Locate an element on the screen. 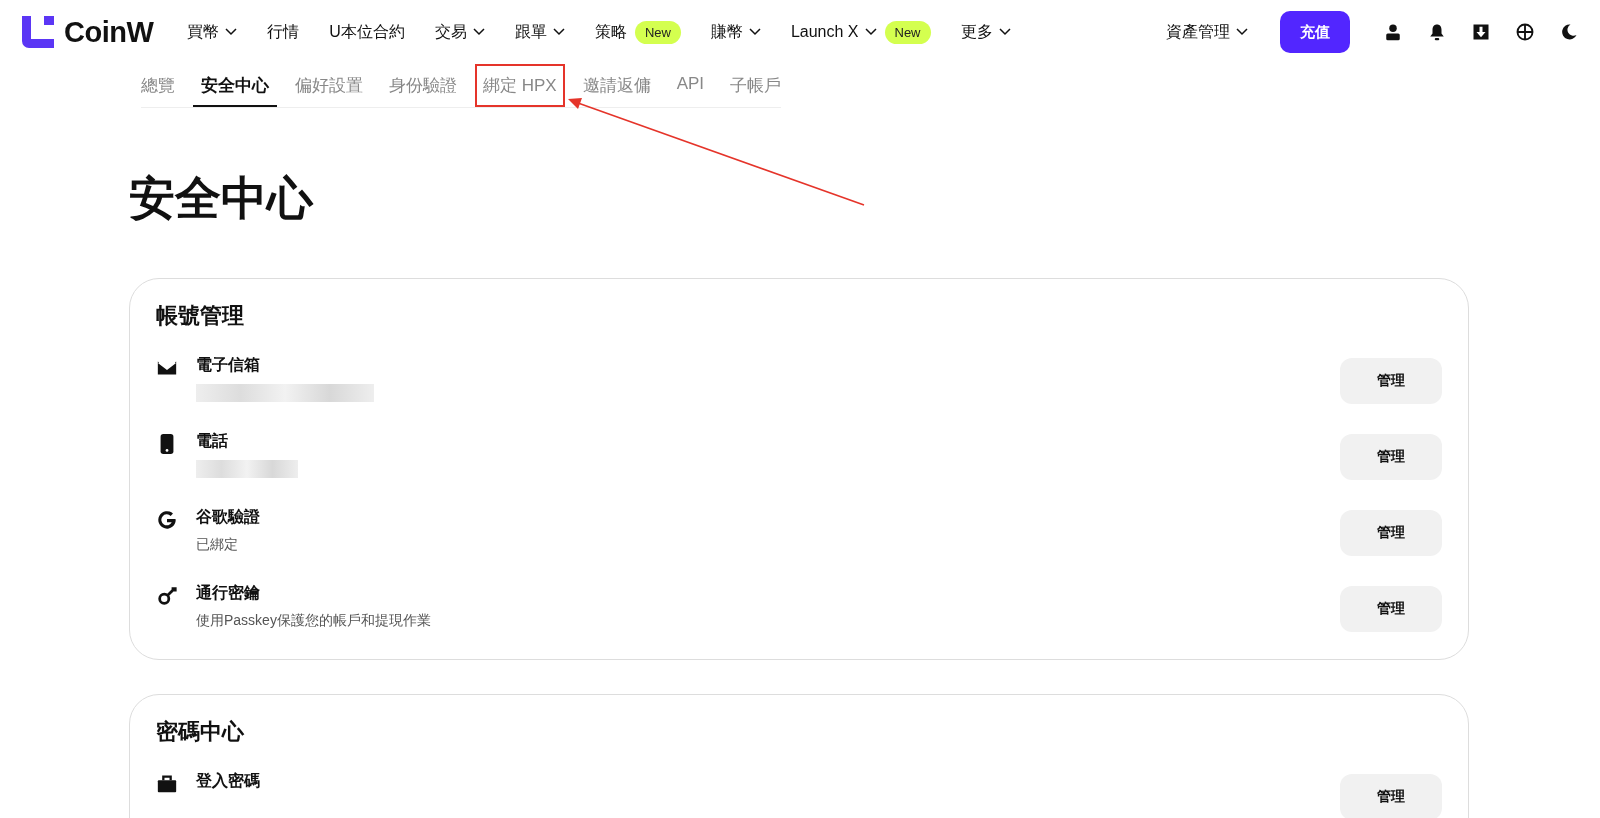  chevron-down-icon is located at coordinates (1242, 32).